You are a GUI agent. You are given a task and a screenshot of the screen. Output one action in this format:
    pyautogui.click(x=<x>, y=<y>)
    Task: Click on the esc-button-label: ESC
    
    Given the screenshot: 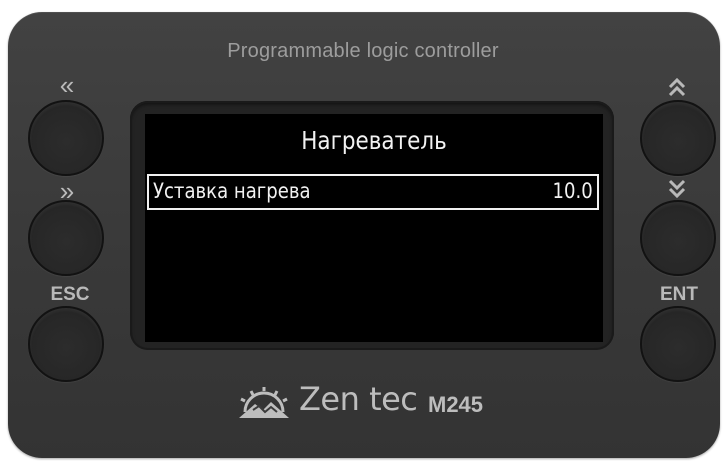 What is the action you would take?
    pyautogui.click(x=70, y=294)
    